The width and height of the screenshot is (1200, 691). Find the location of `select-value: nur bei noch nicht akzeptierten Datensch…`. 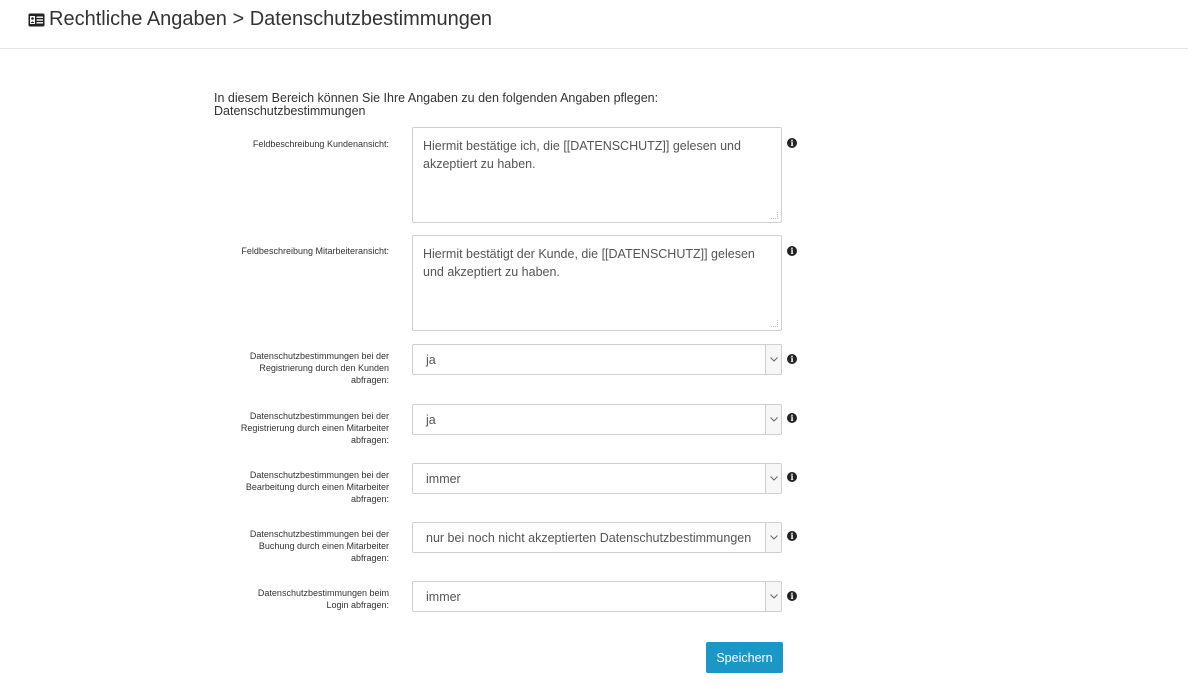

select-value: nur bei noch nicht akzeptierten Datensch… is located at coordinates (589, 538).